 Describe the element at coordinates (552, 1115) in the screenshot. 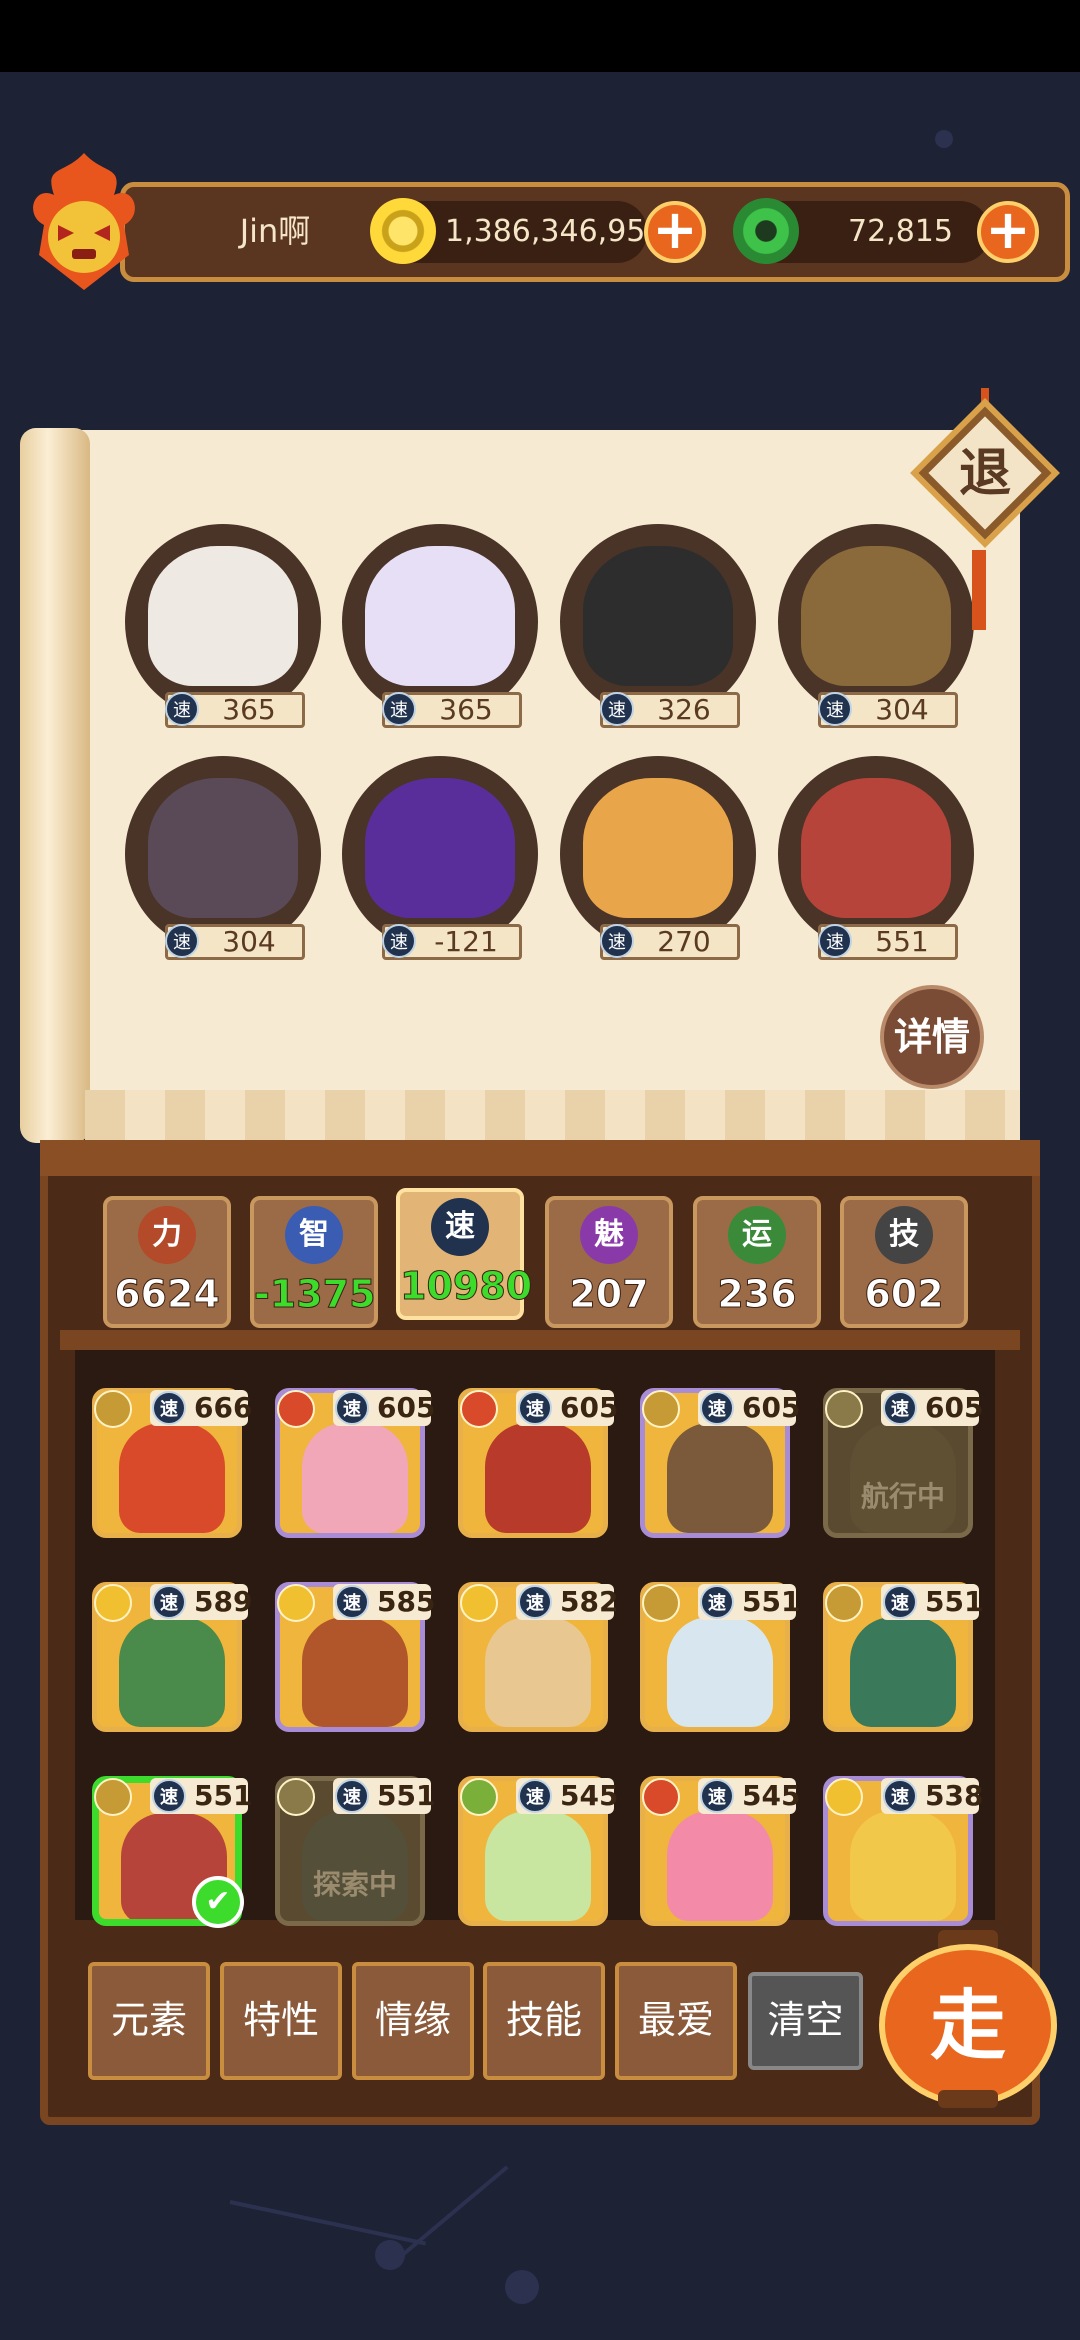

I see `scroll-pattern` at that location.